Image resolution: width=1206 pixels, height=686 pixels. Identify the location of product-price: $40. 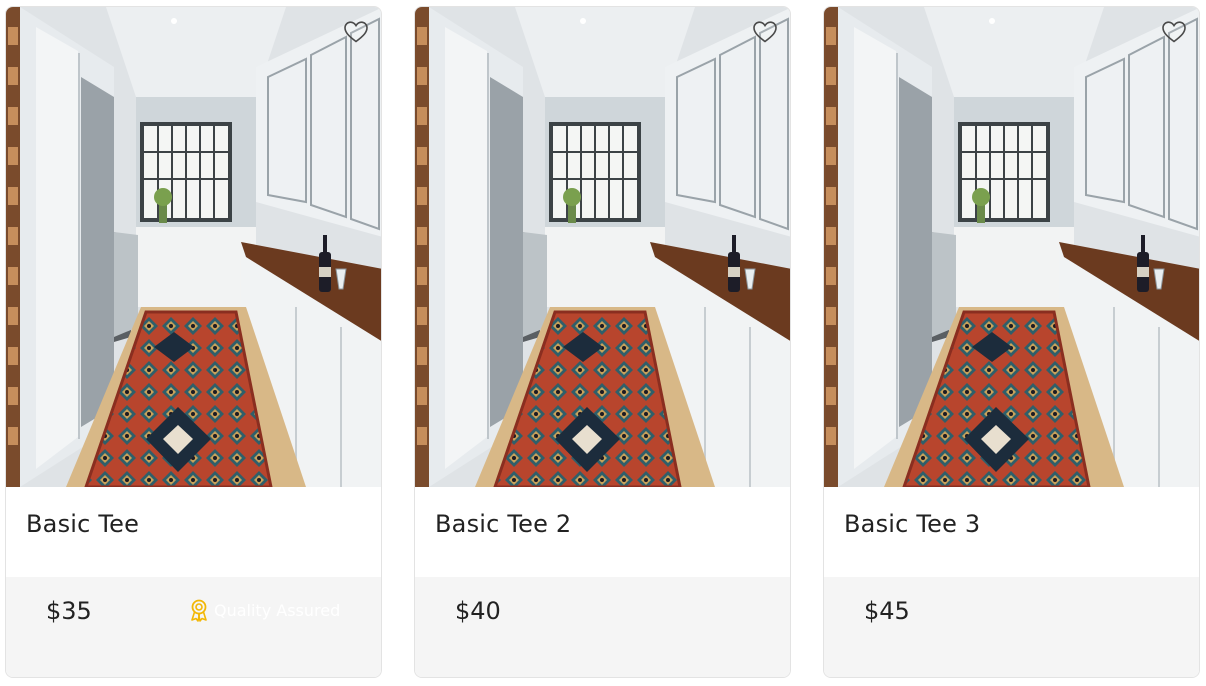
(478, 611).